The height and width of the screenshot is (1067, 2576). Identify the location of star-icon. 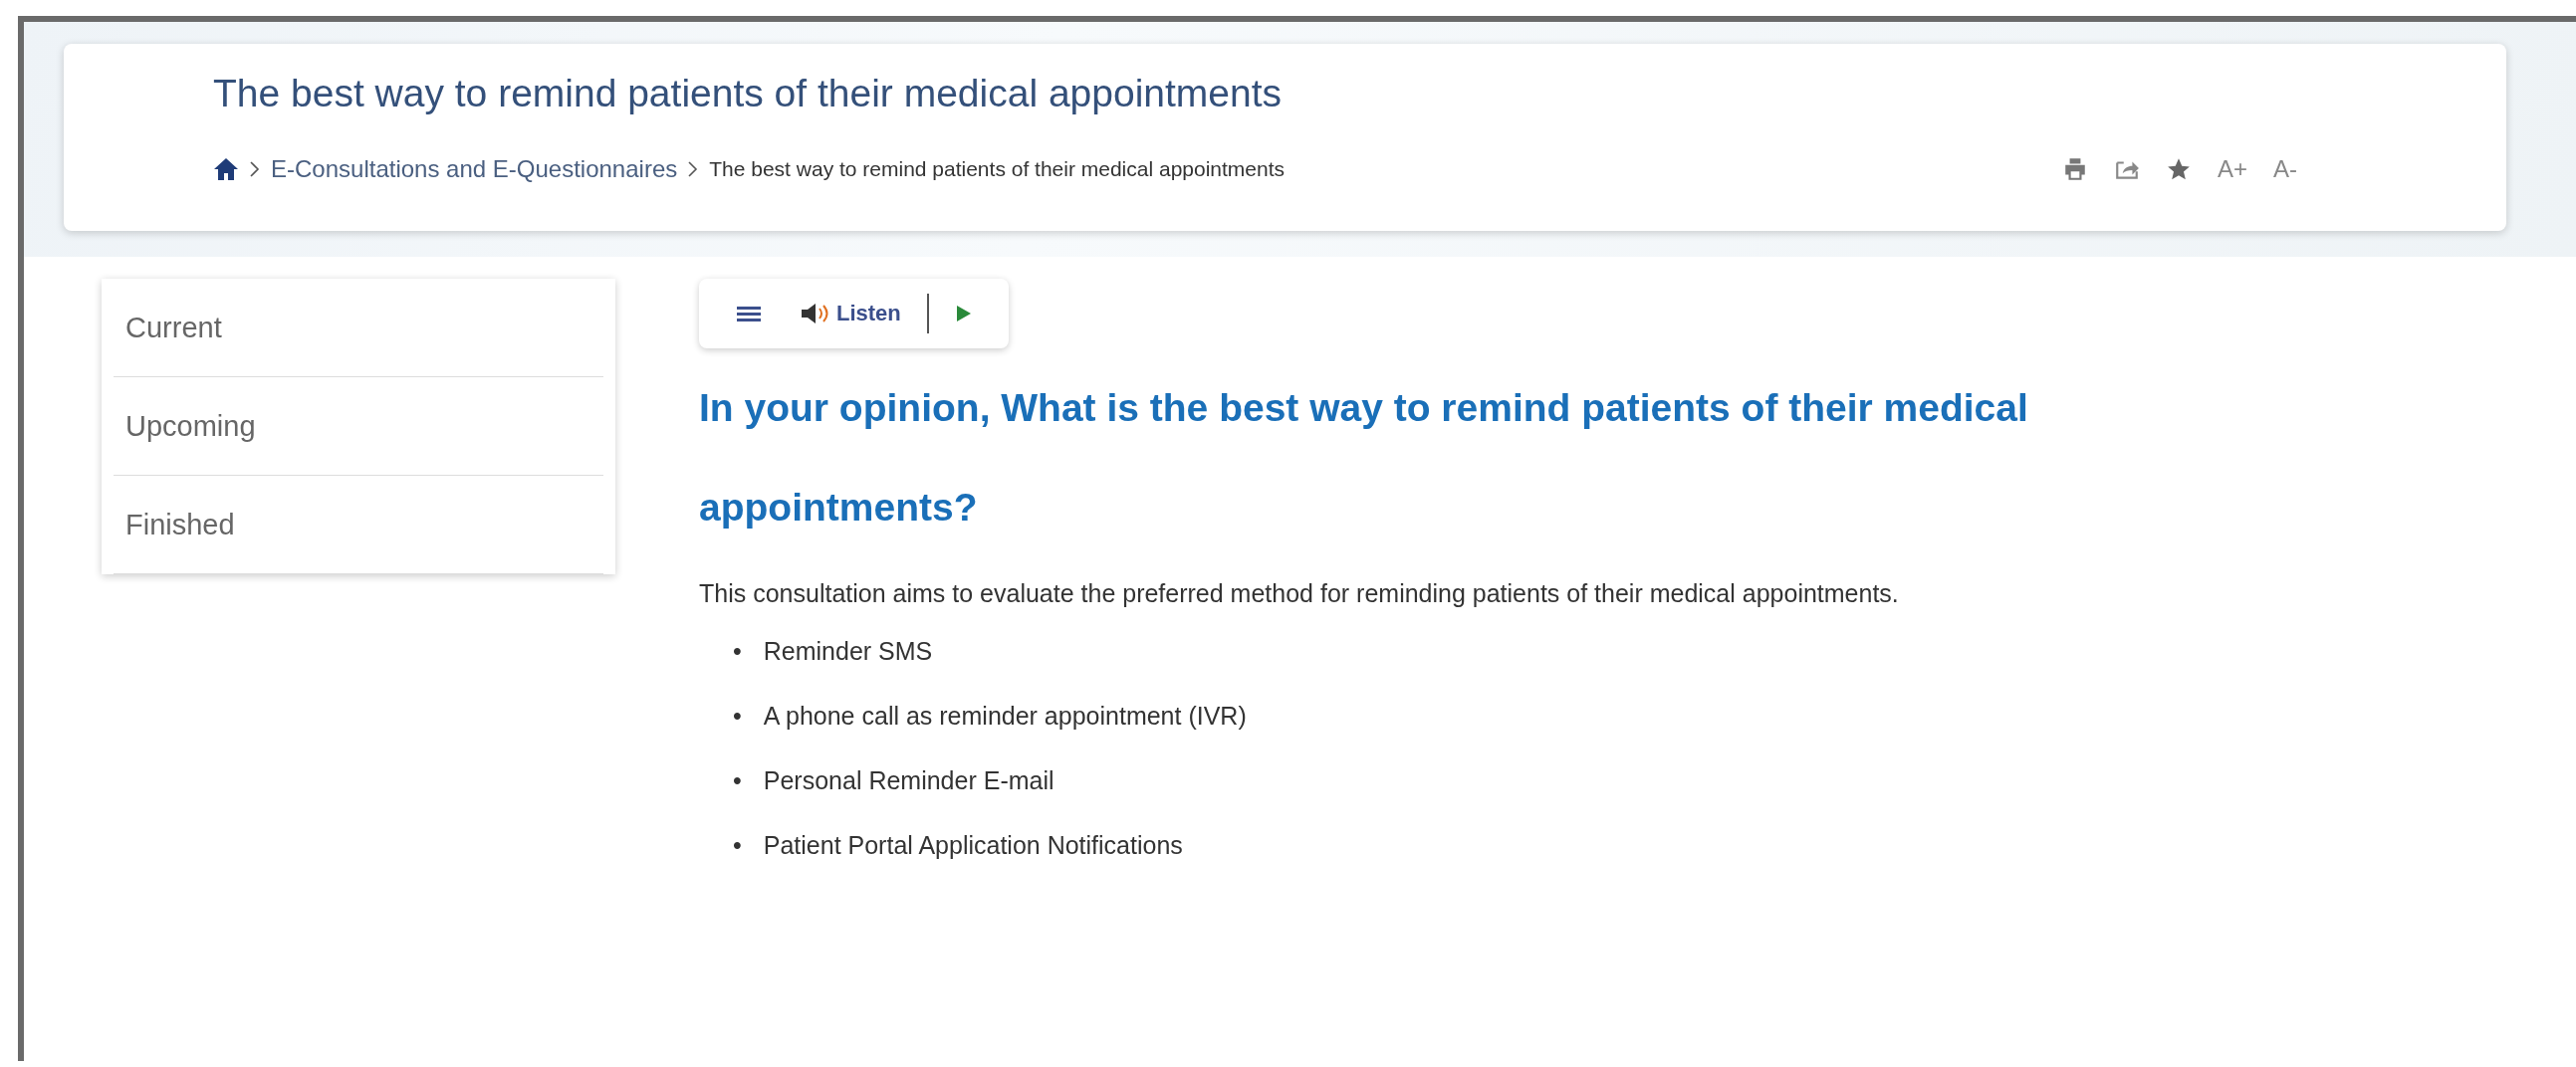
(2178, 169).